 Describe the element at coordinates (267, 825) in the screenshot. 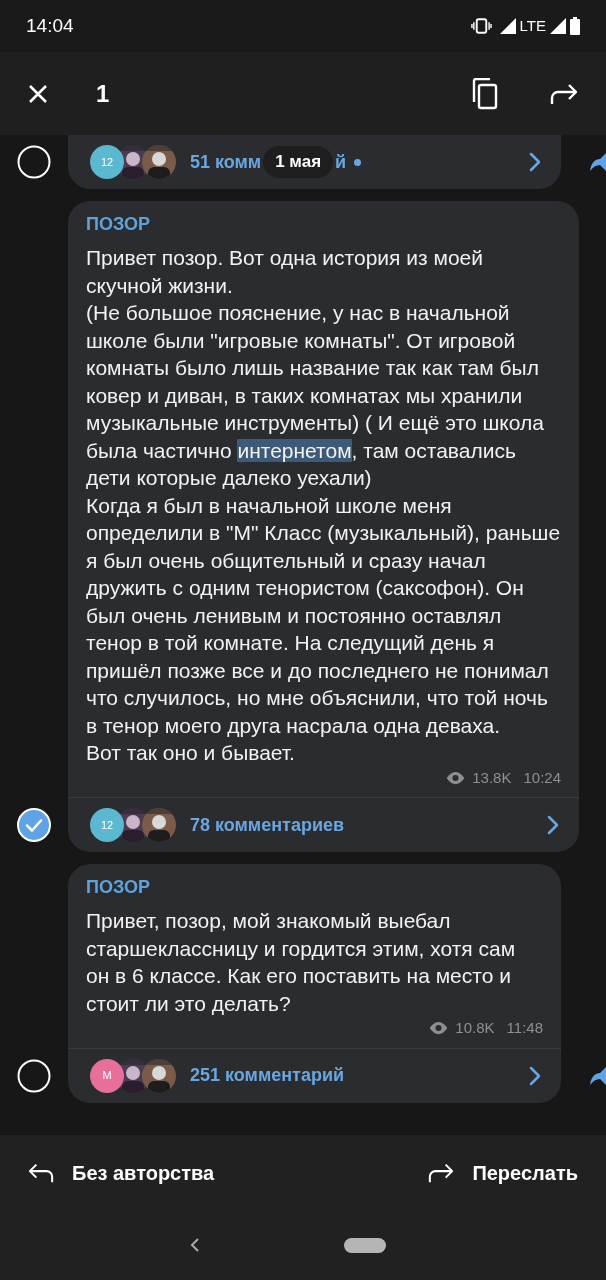

I see `comments-link: 78 комментариев` at that location.